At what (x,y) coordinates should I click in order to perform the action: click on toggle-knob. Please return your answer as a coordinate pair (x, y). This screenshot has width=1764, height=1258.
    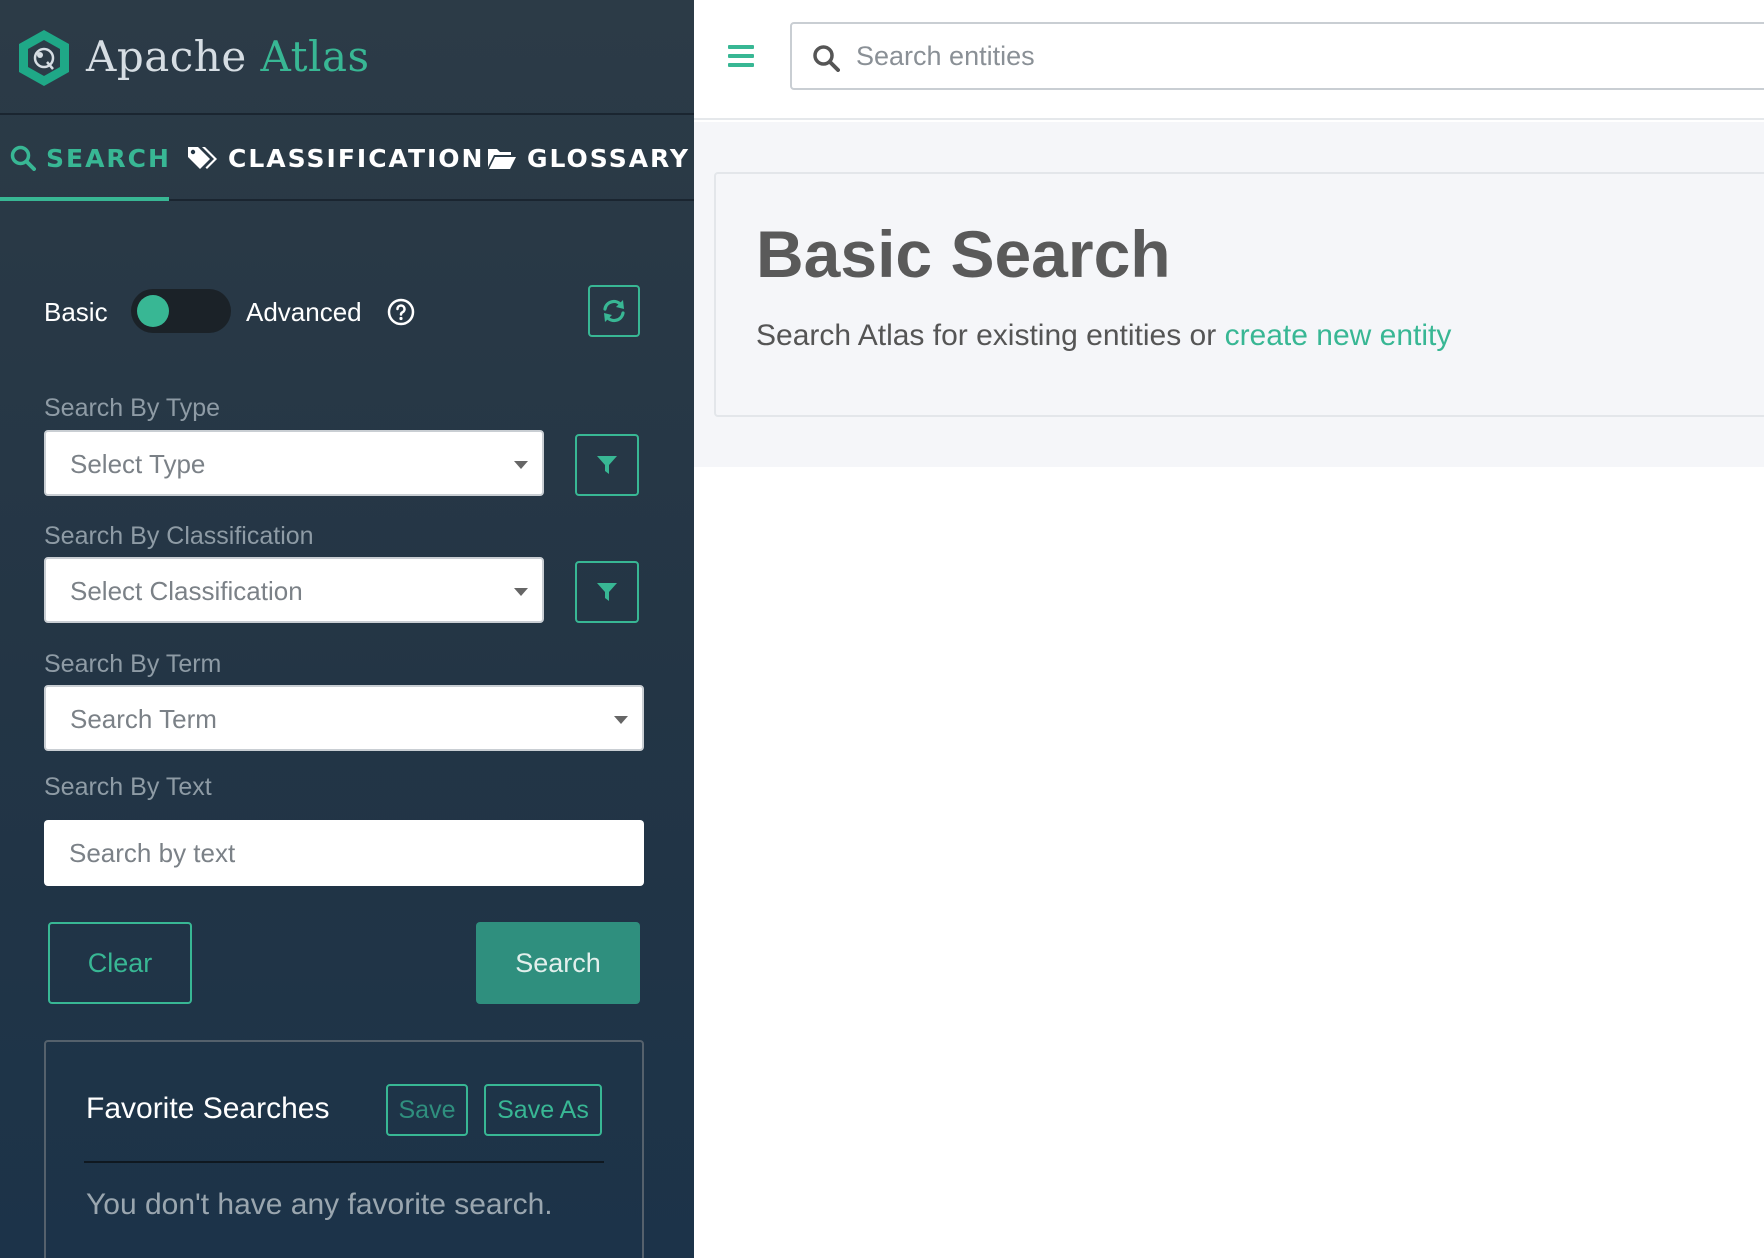
    Looking at the image, I should click on (153, 311).